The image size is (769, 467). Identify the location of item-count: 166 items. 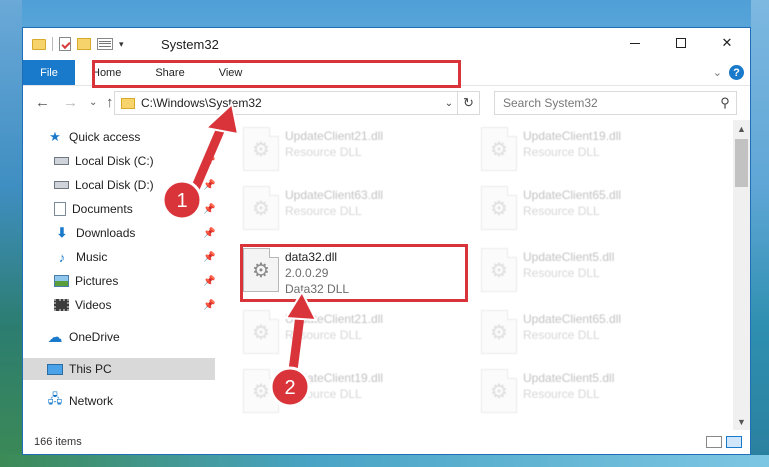
(58, 442).